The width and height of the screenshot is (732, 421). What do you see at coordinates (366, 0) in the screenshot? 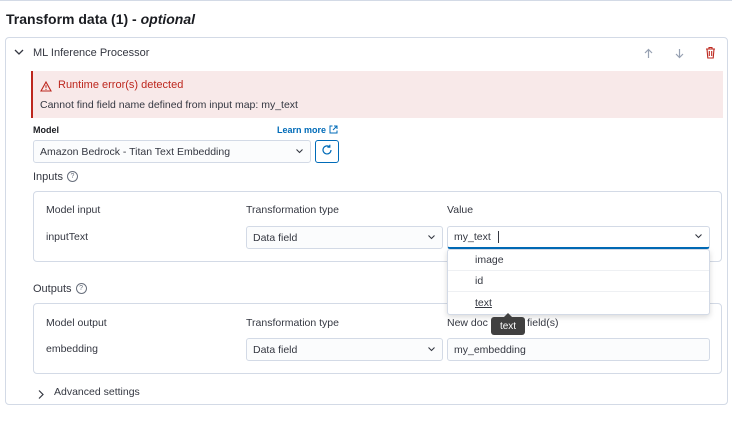
I see `top-divider` at bounding box center [366, 0].